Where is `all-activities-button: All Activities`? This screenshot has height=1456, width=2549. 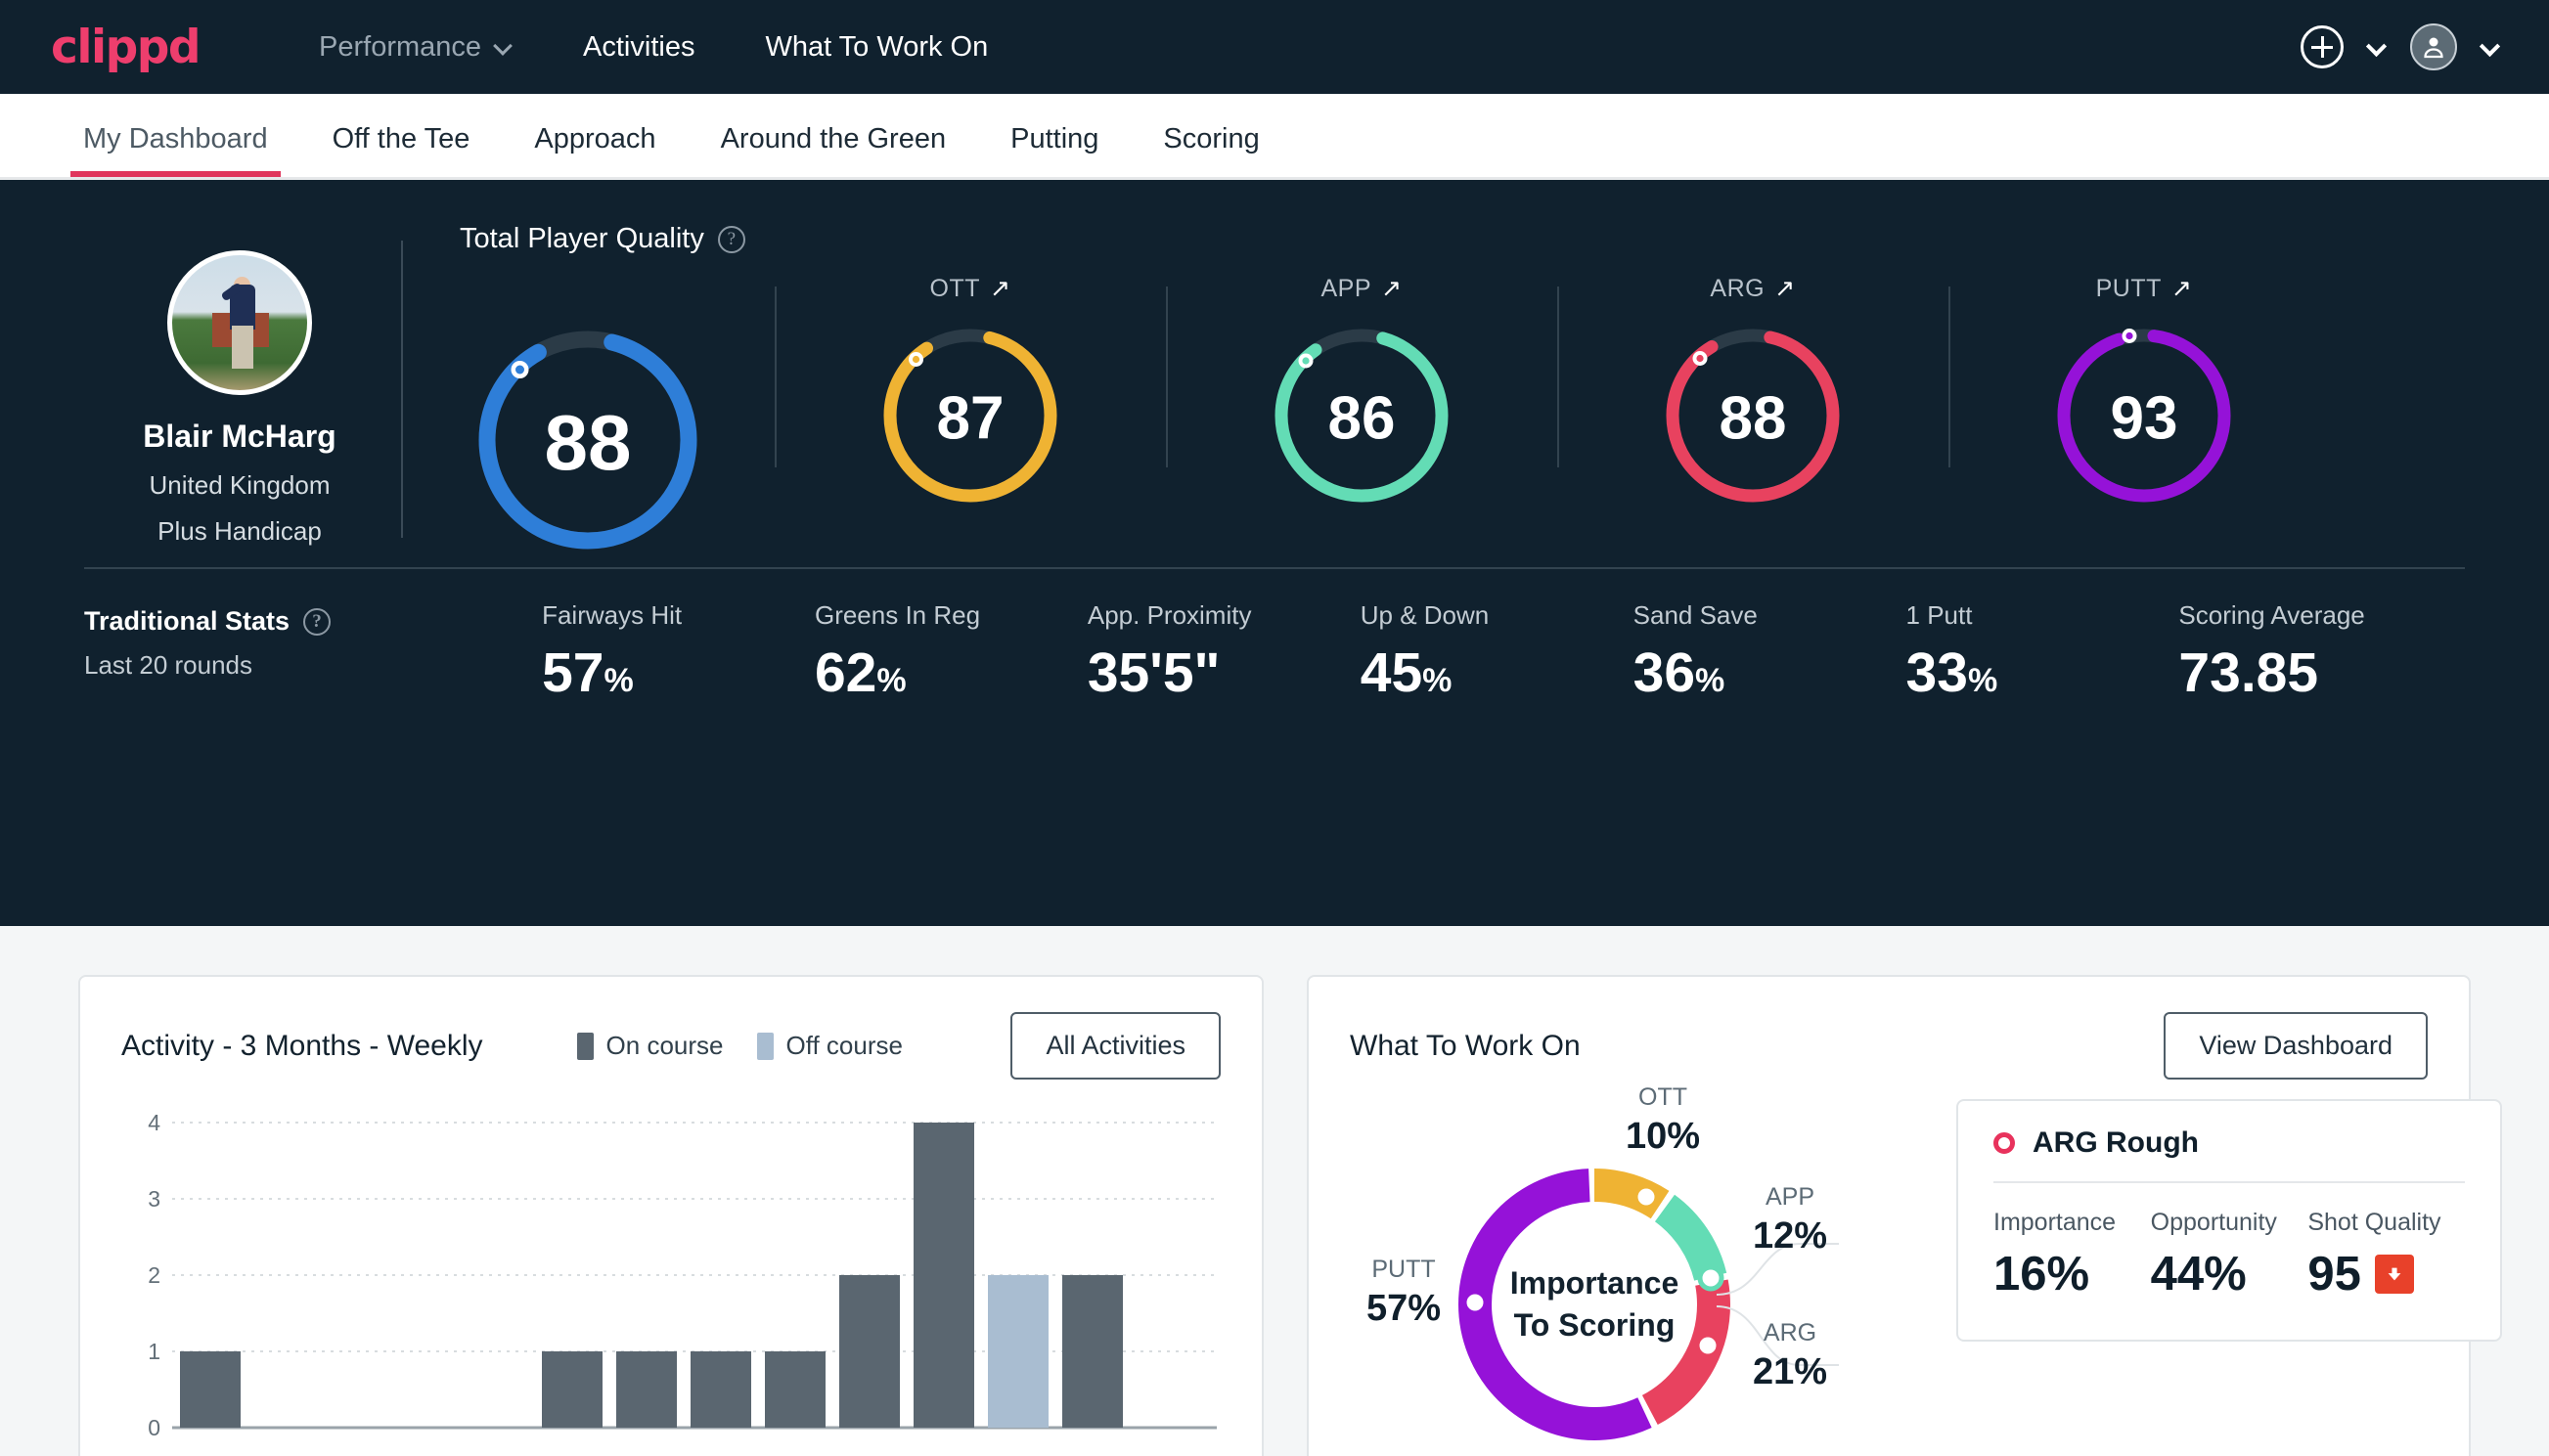 all-activities-button: All Activities is located at coordinates (1115, 1046).